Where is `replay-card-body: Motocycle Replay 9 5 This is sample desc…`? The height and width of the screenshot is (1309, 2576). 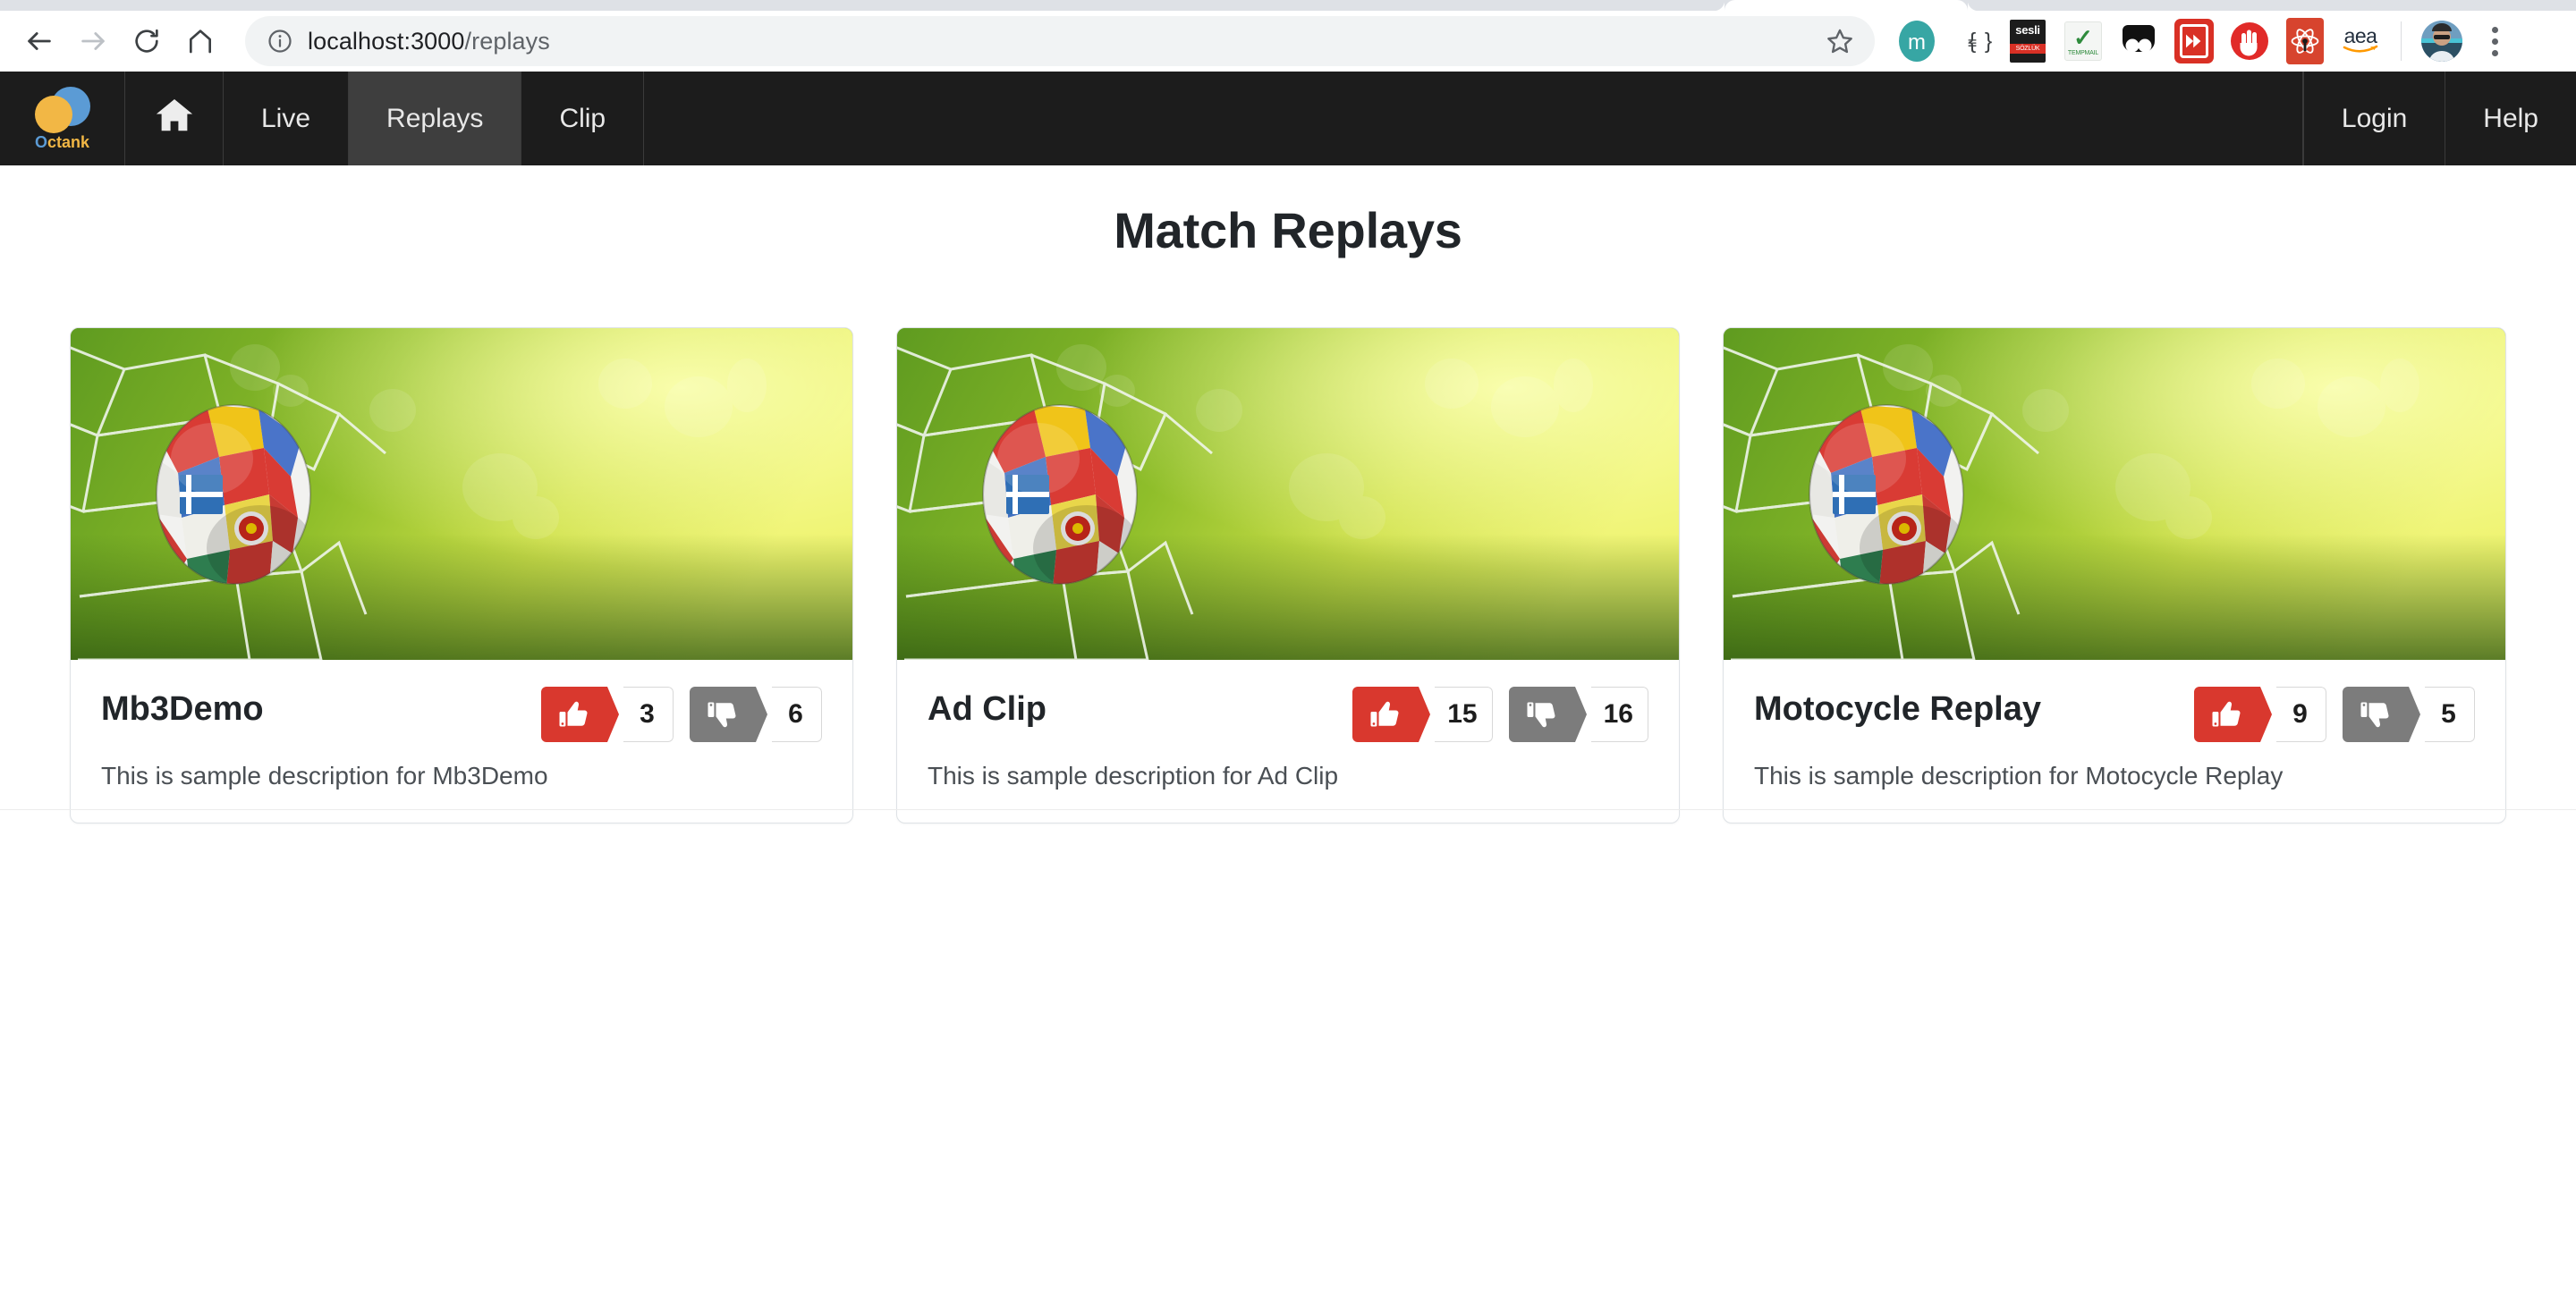 replay-card-body: Motocycle Replay 9 5 This is sample desc… is located at coordinates (2114, 741).